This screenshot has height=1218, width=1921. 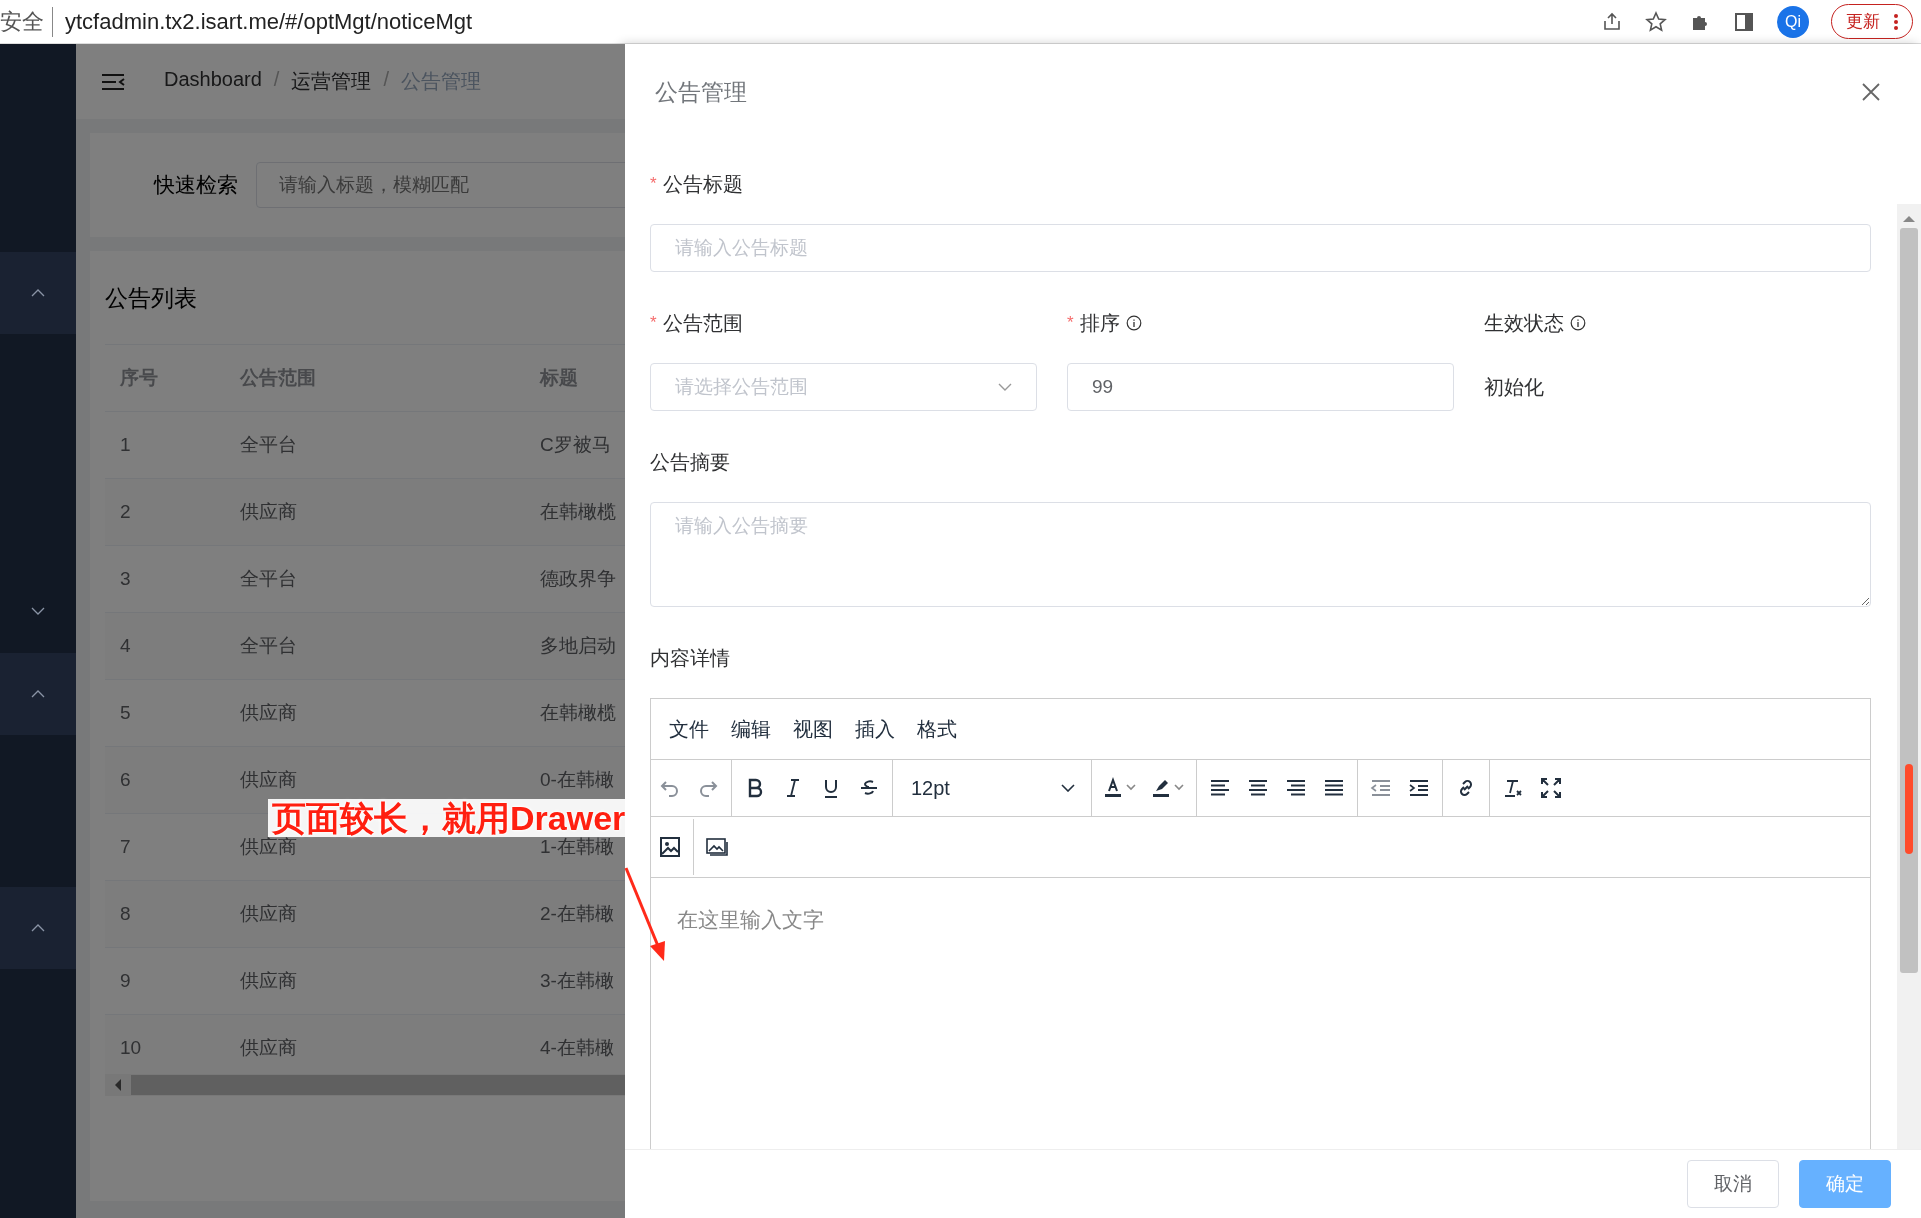 What do you see at coordinates (331, 81) in the screenshot?
I see `breadcrumb-link: 运营管理` at bounding box center [331, 81].